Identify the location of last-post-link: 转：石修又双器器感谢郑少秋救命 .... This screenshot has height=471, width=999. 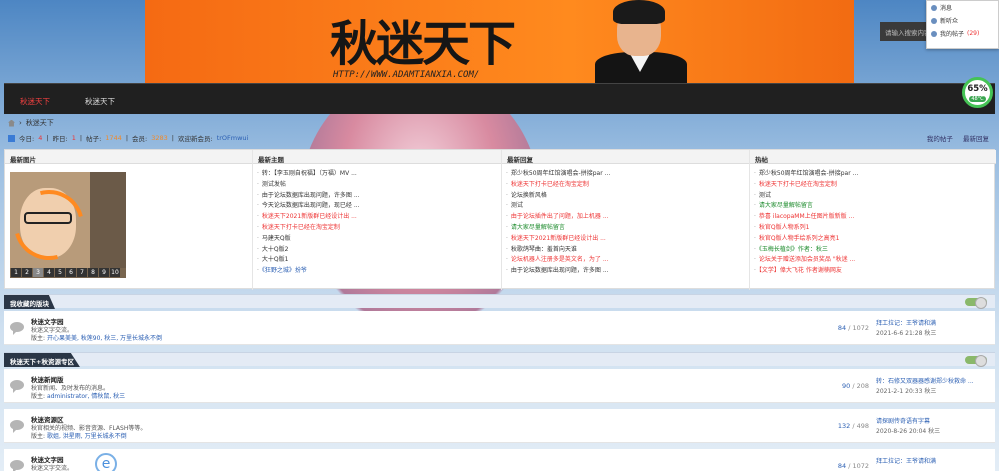
(933, 380).